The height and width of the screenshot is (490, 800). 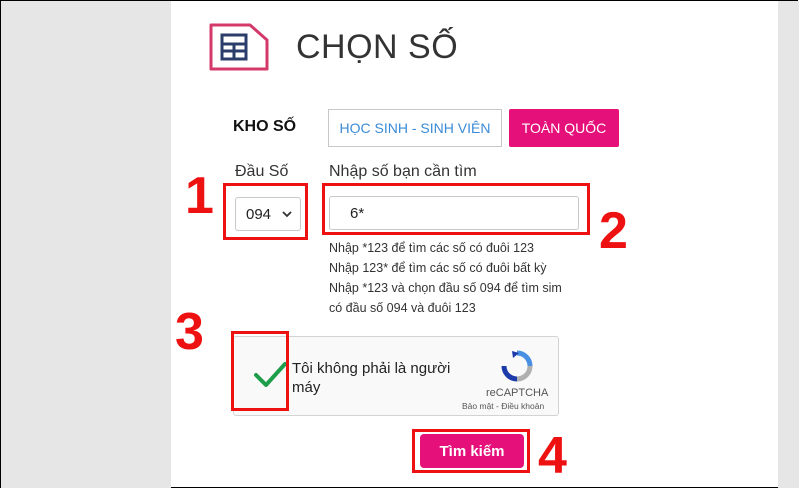 What do you see at coordinates (431, 248) in the screenshot?
I see `search-hint-1: Nhập *123 để tìm các số có đuôi 123` at bounding box center [431, 248].